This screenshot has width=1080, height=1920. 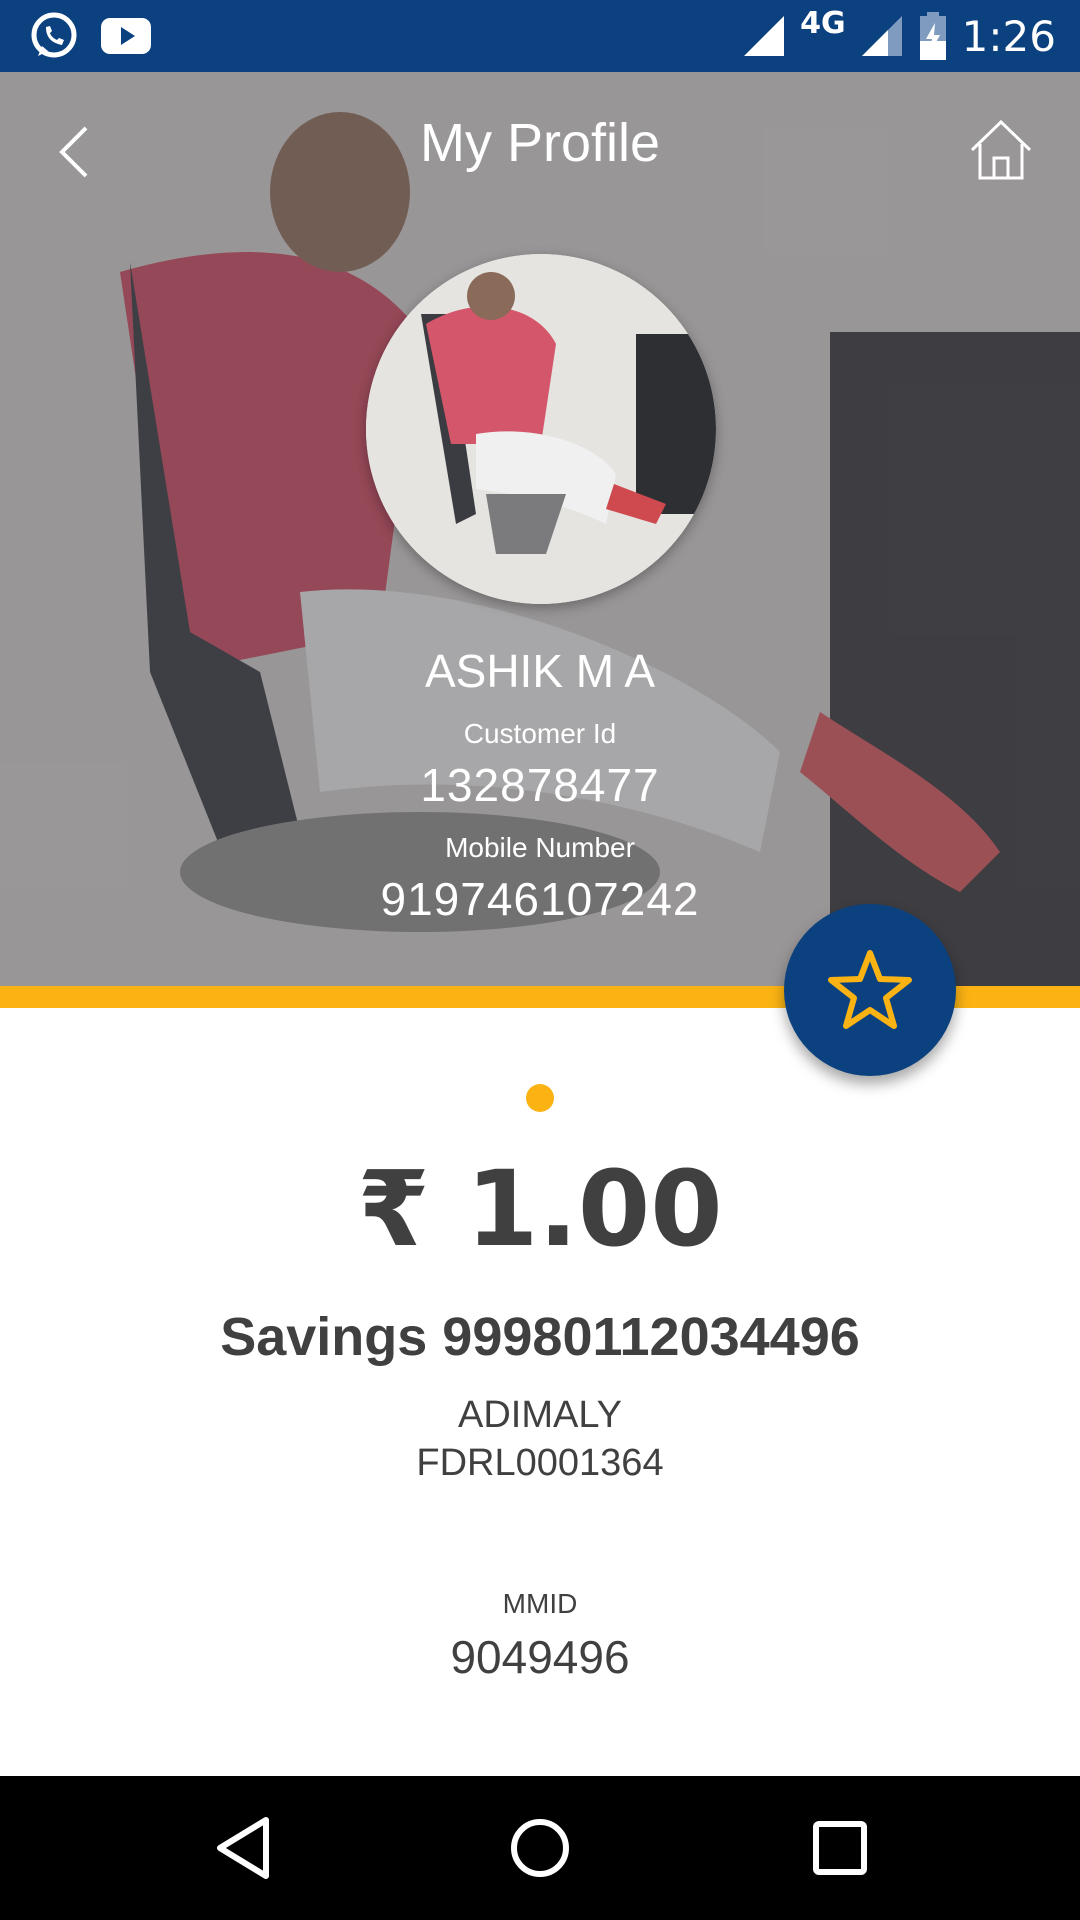 I want to click on mobile-number-label: Mobile Number, so click(x=540, y=847).